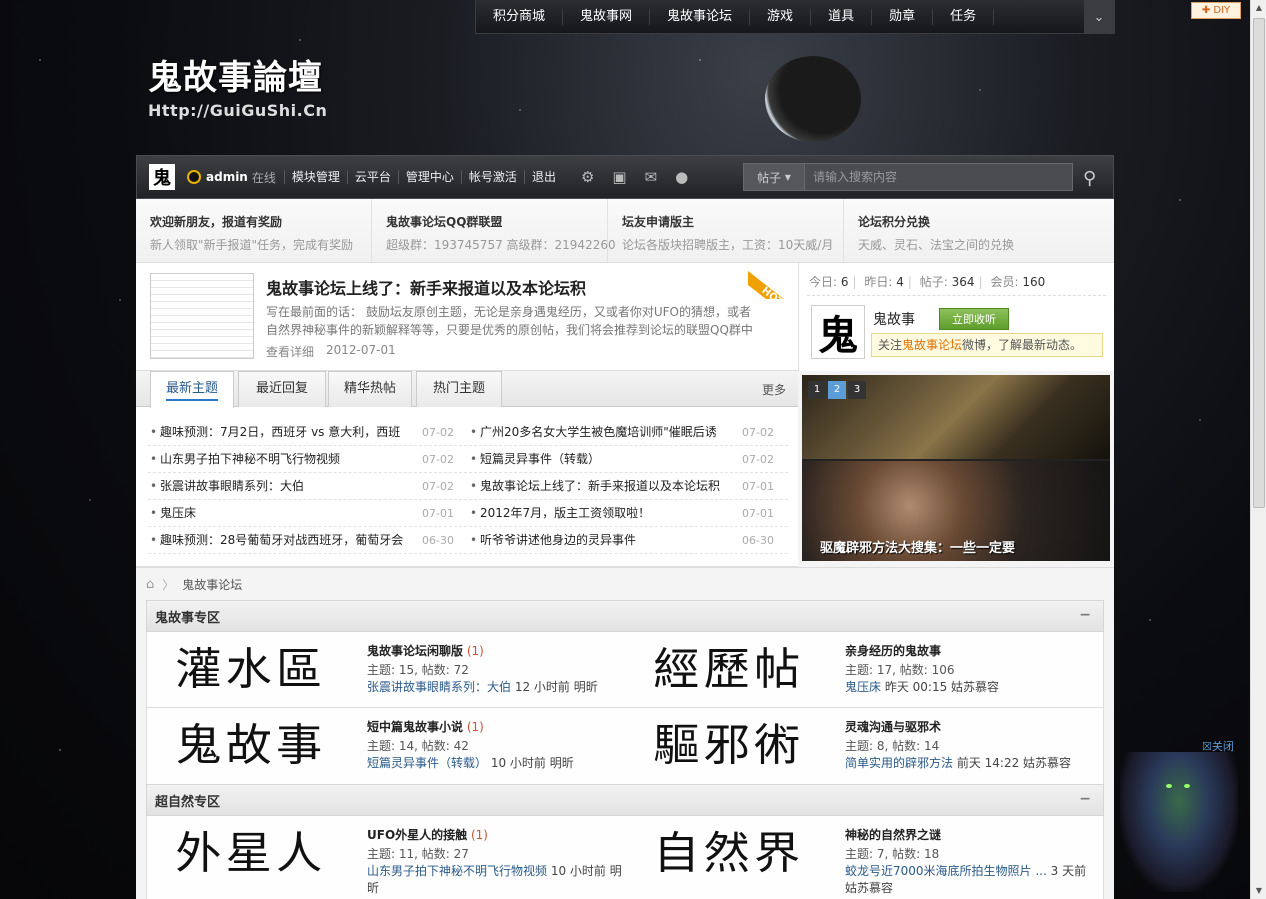 This screenshot has height=899, width=1266. Describe the element at coordinates (892, 854) in the screenshot. I see `forum-stats: 主题: 7, 帖数: 18` at that location.